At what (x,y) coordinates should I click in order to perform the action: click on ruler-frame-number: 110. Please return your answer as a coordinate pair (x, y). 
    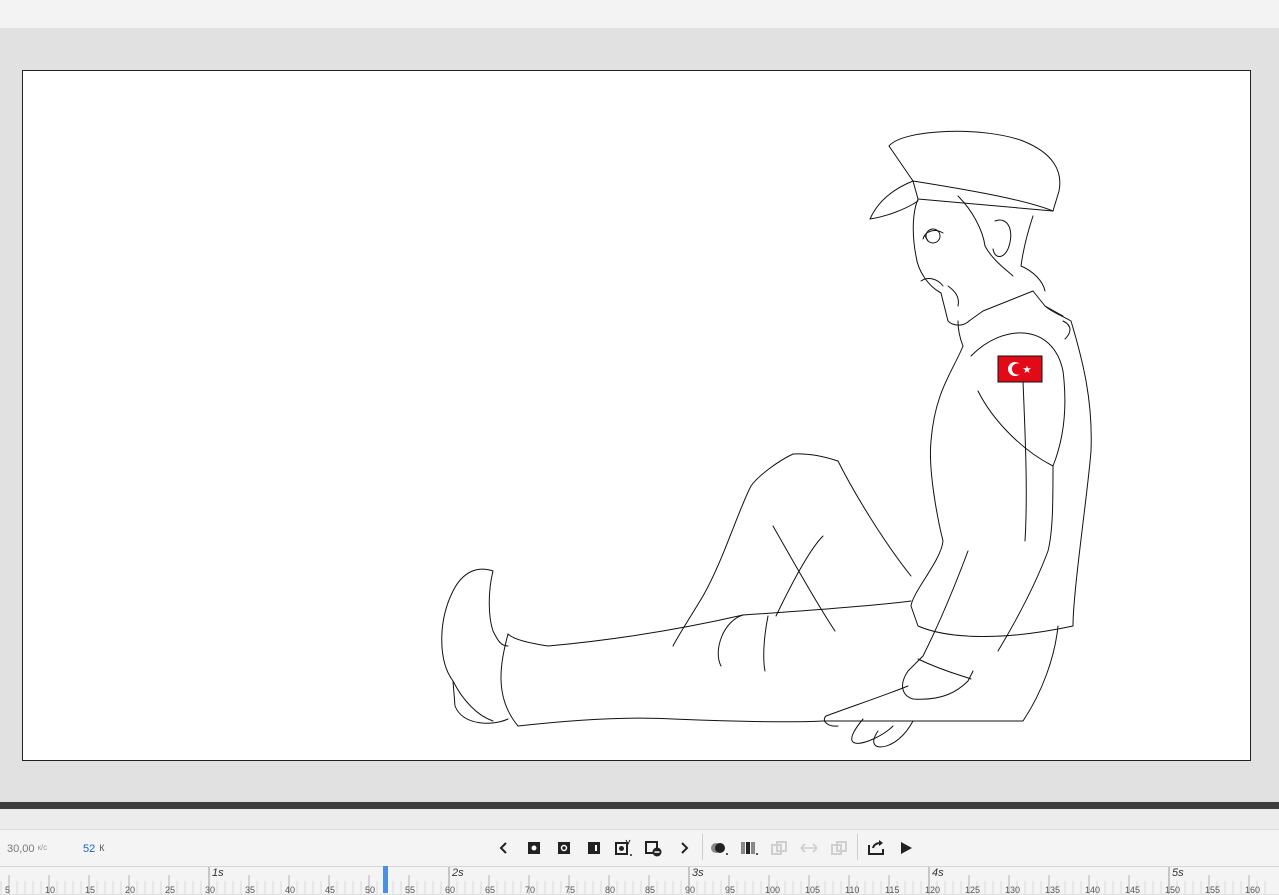
    Looking at the image, I should click on (852, 890).